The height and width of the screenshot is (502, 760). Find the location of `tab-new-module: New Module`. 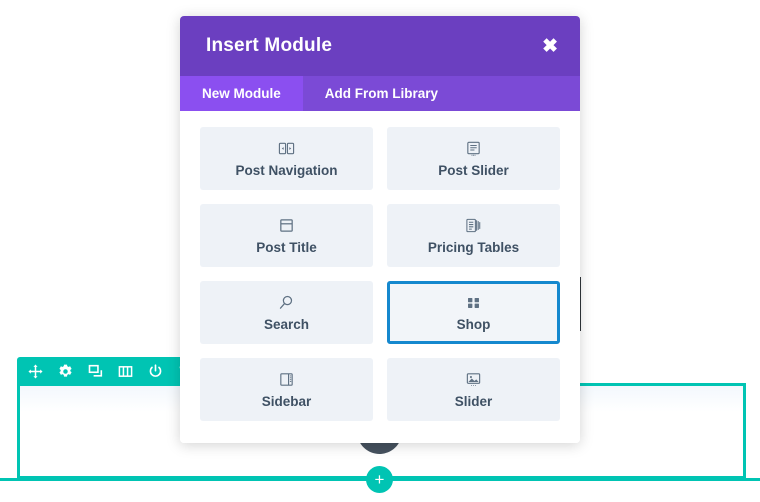

tab-new-module: New Module is located at coordinates (241, 93).